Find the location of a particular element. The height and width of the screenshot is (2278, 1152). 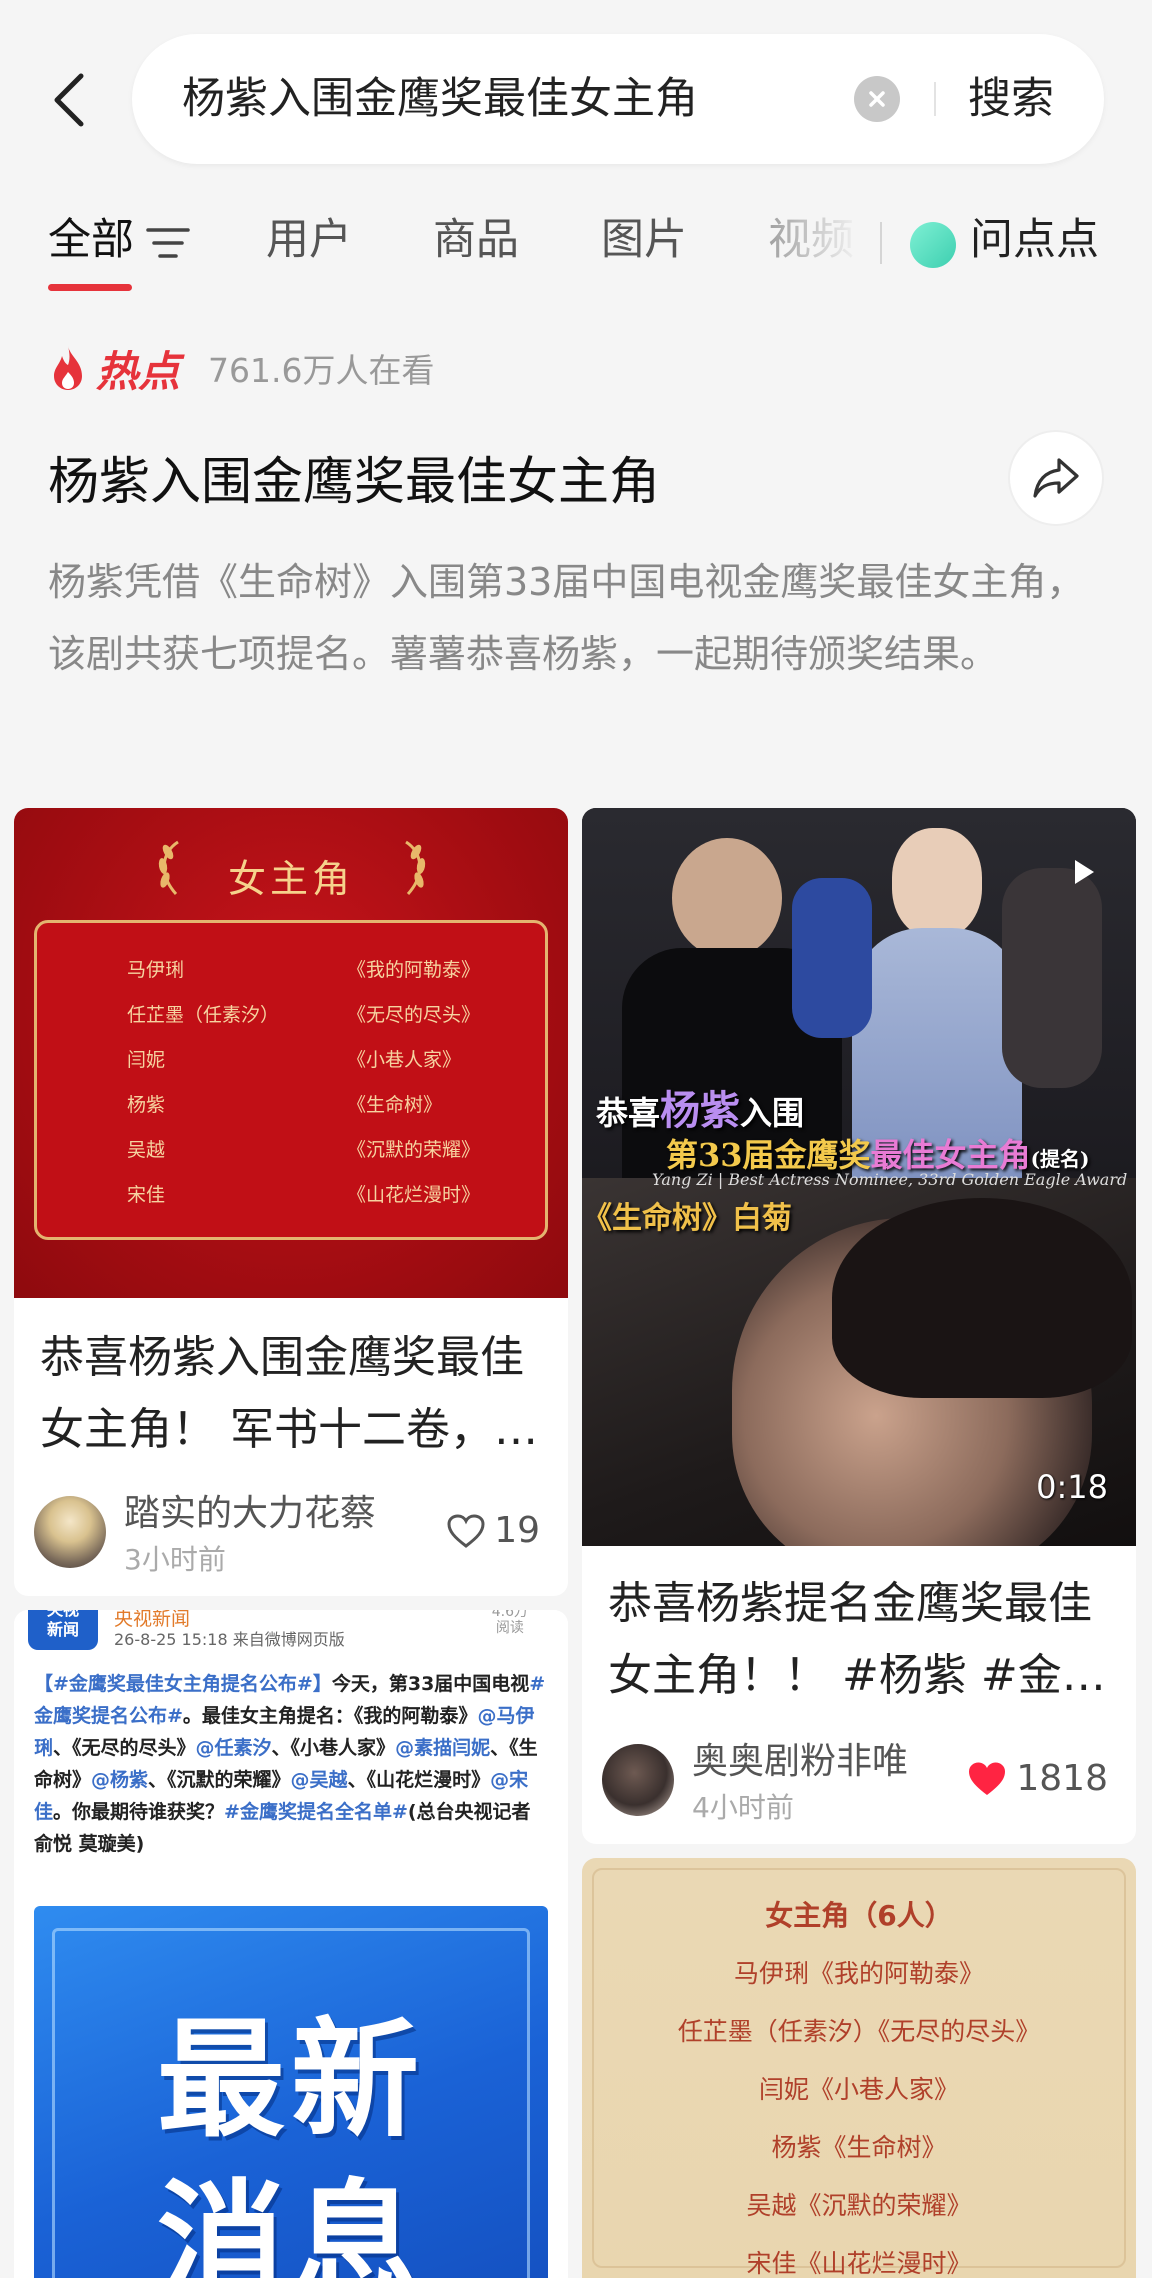

video-caption: 恭喜杨紫入围 is located at coordinates (700, 1110).